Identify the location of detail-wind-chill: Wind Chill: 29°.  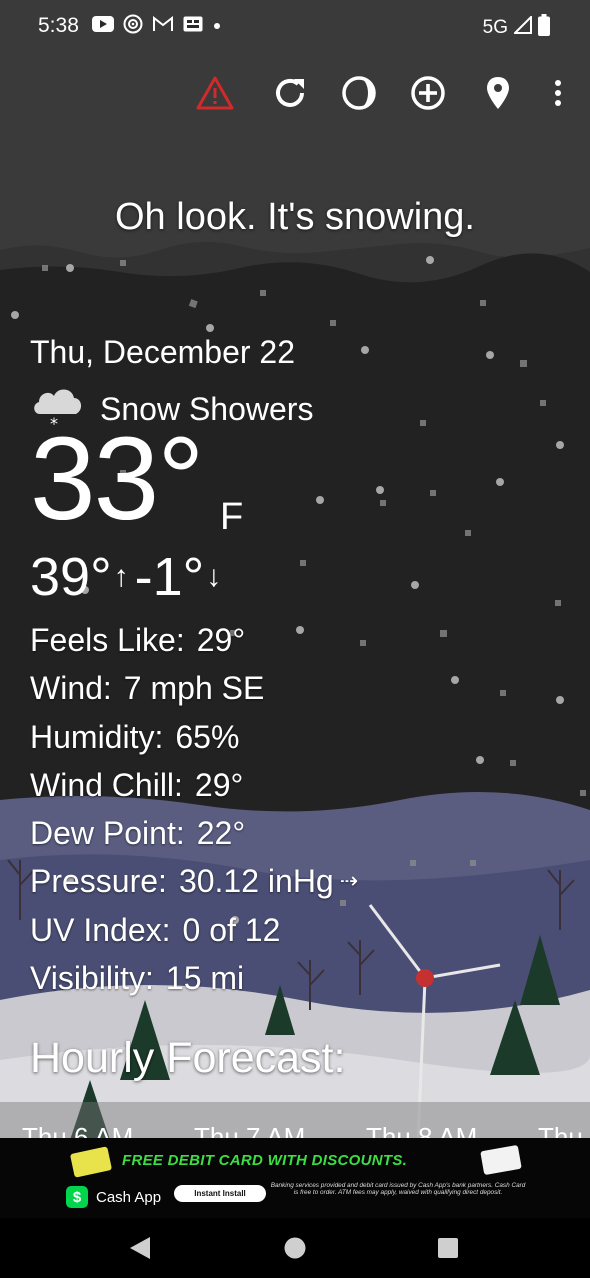
(194, 785).